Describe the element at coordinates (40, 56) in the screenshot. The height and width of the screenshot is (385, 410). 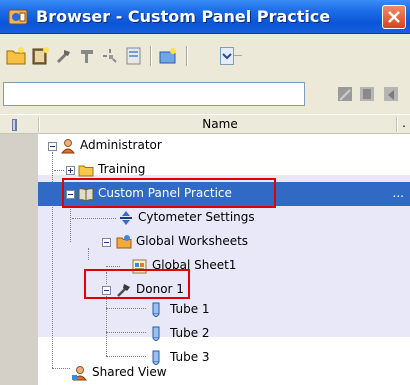
I see `new-experiment-icon` at that location.